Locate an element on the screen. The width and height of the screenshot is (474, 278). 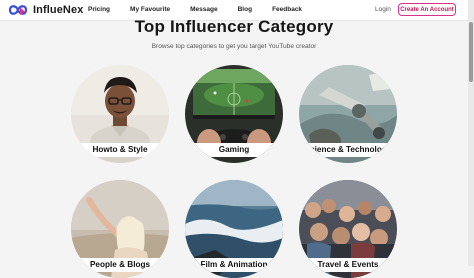
category-label: Travel & Events is located at coordinates (348, 265).